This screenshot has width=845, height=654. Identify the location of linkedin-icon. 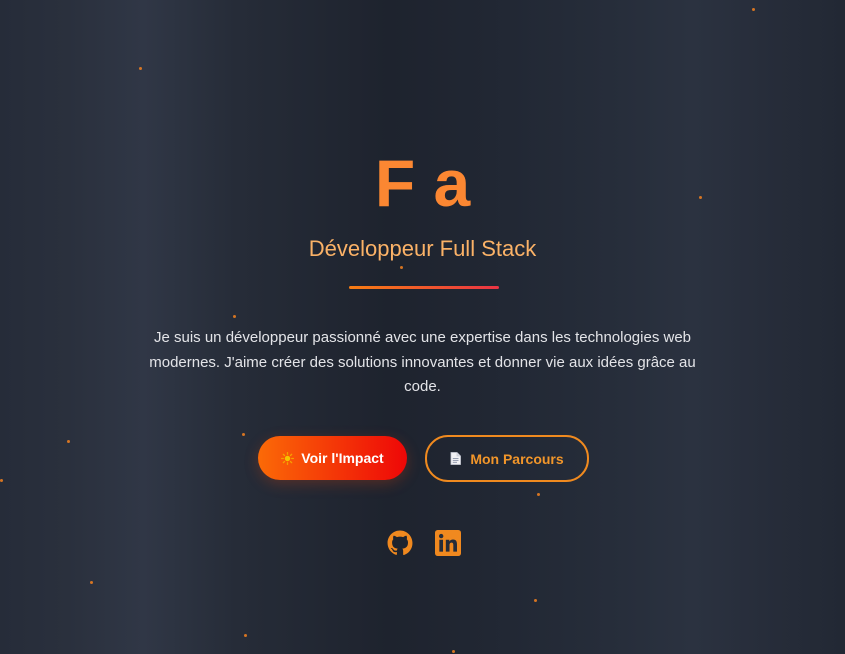
(448, 543).